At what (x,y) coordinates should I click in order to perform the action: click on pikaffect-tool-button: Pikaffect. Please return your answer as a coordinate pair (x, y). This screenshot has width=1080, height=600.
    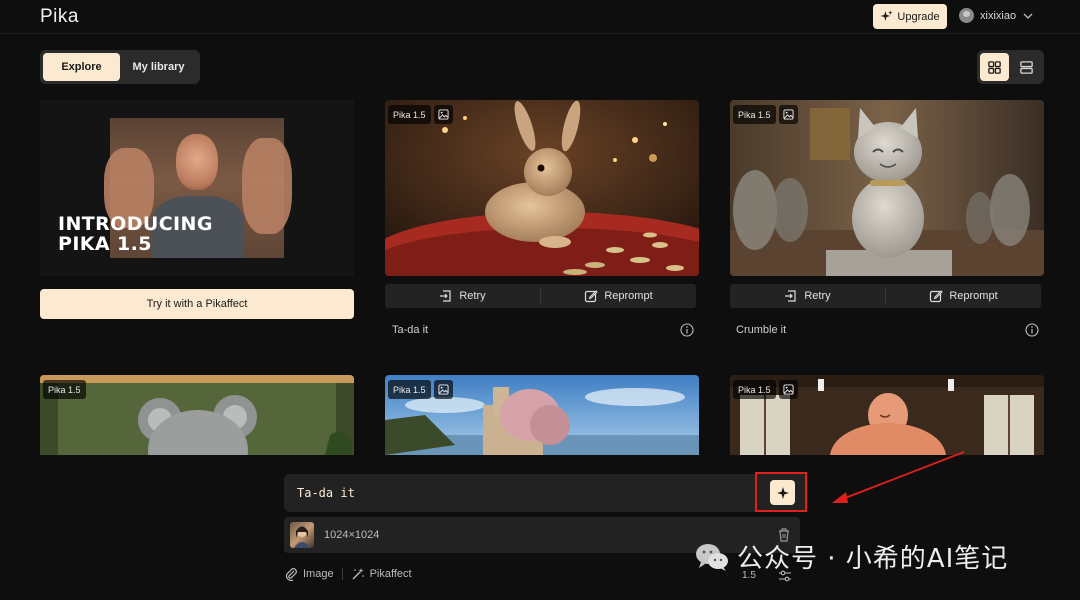
    Looking at the image, I should click on (381, 574).